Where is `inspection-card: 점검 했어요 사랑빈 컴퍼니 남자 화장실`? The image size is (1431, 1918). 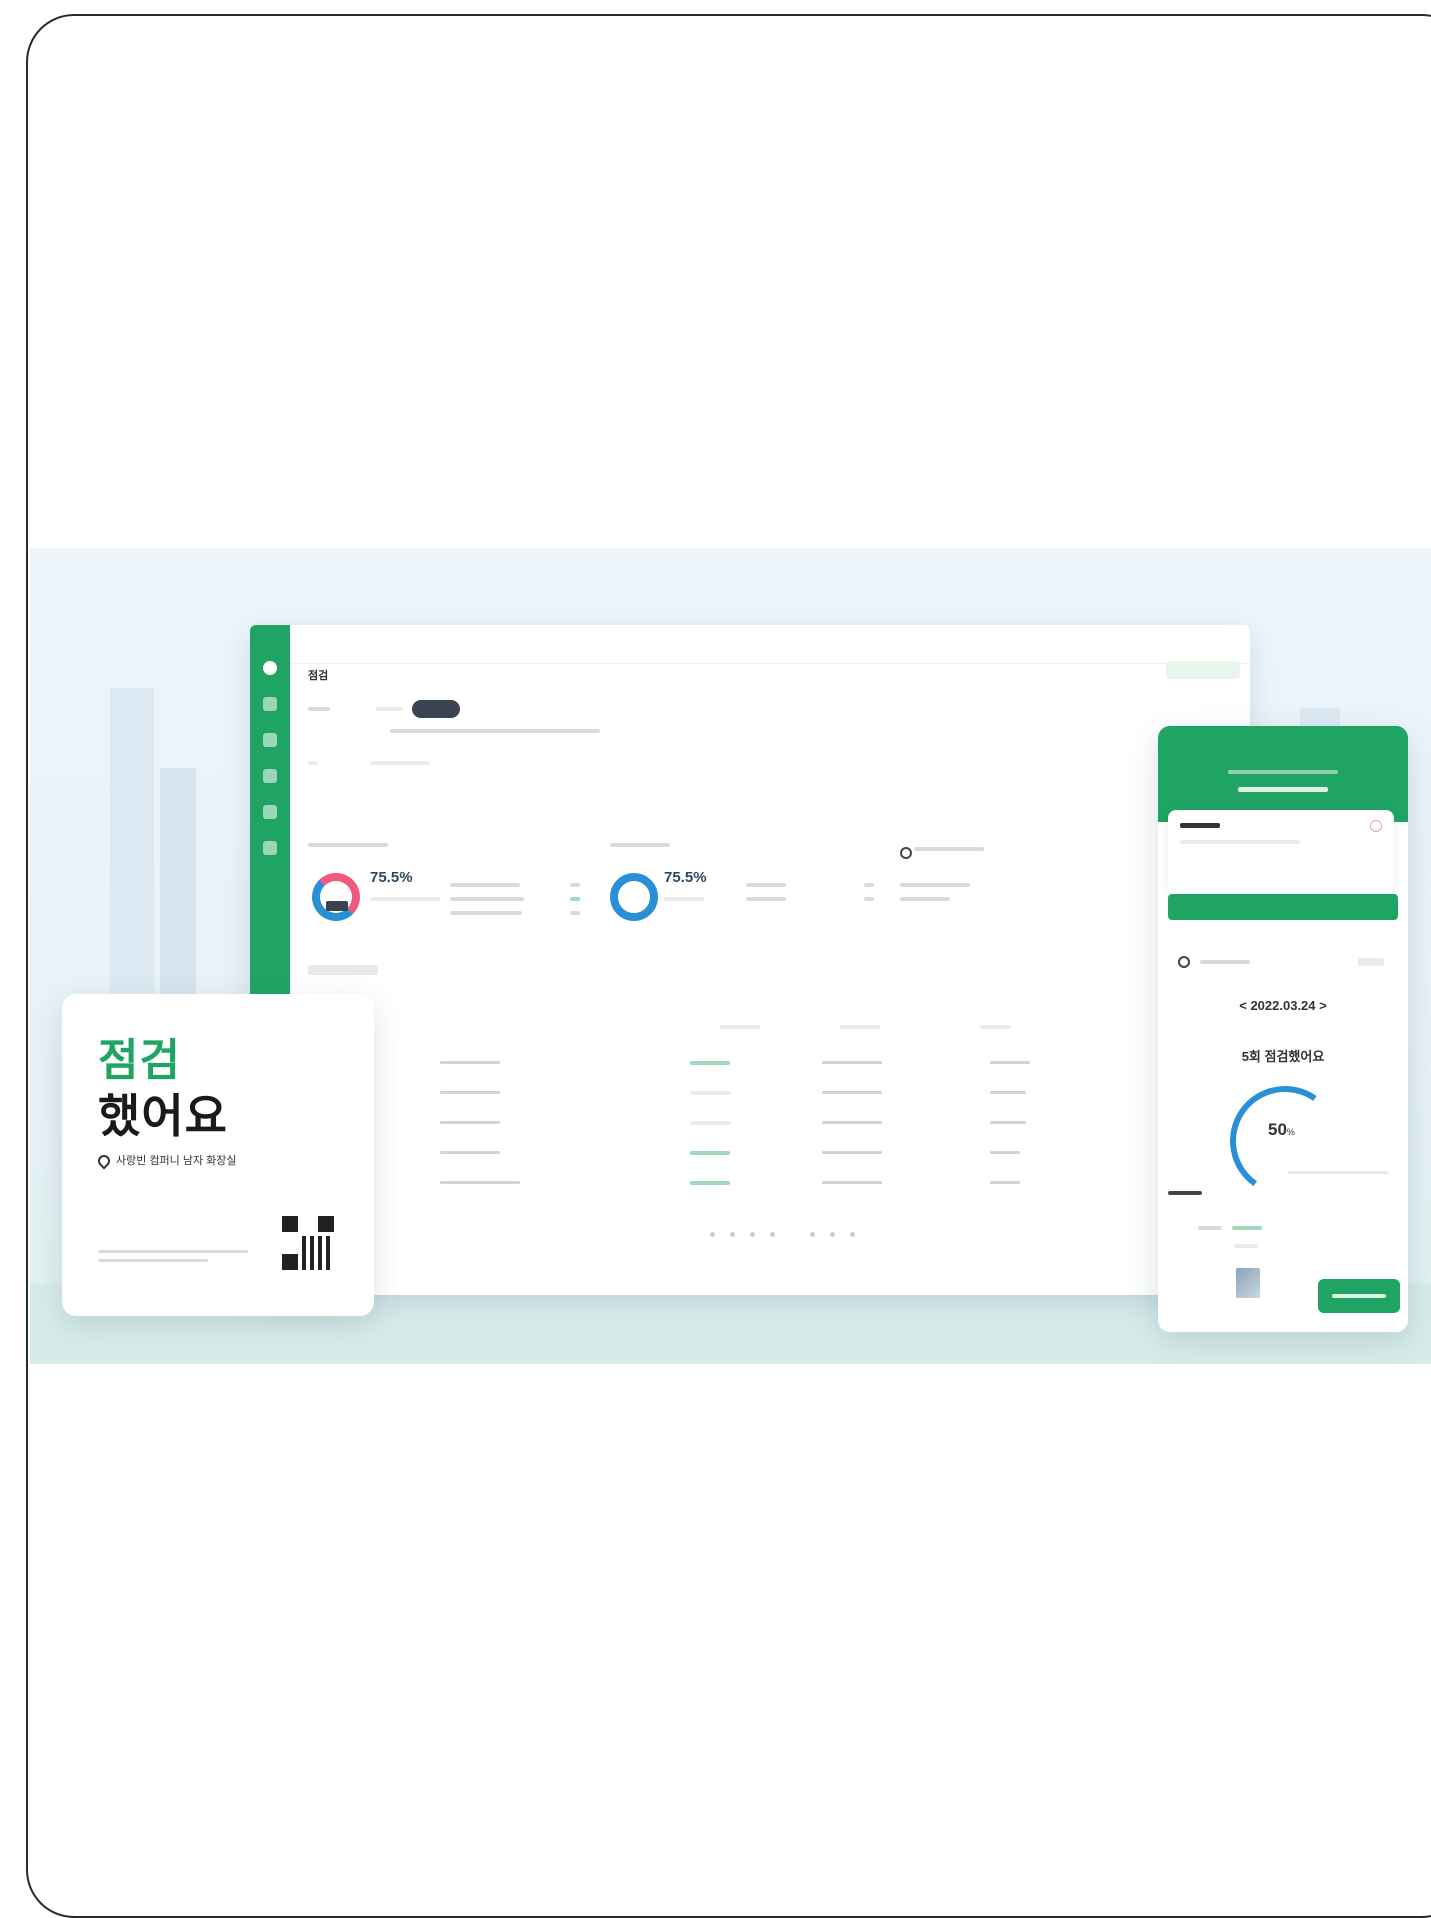
inspection-card: 점검 했어요 사랑빈 컴퍼니 남자 화장실 is located at coordinates (218, 1155).